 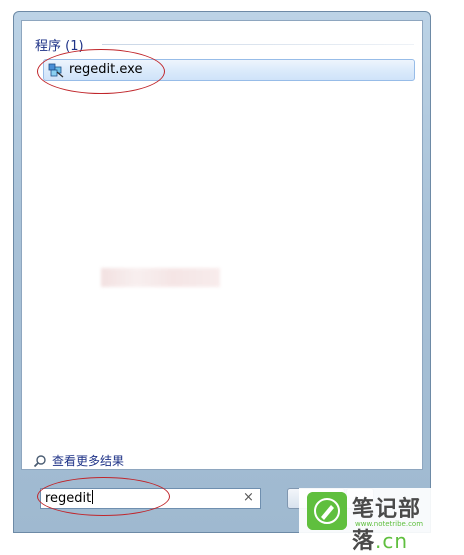 I want to click on see-more-results-link: 查看更多结果, so click(x=78, y=460).